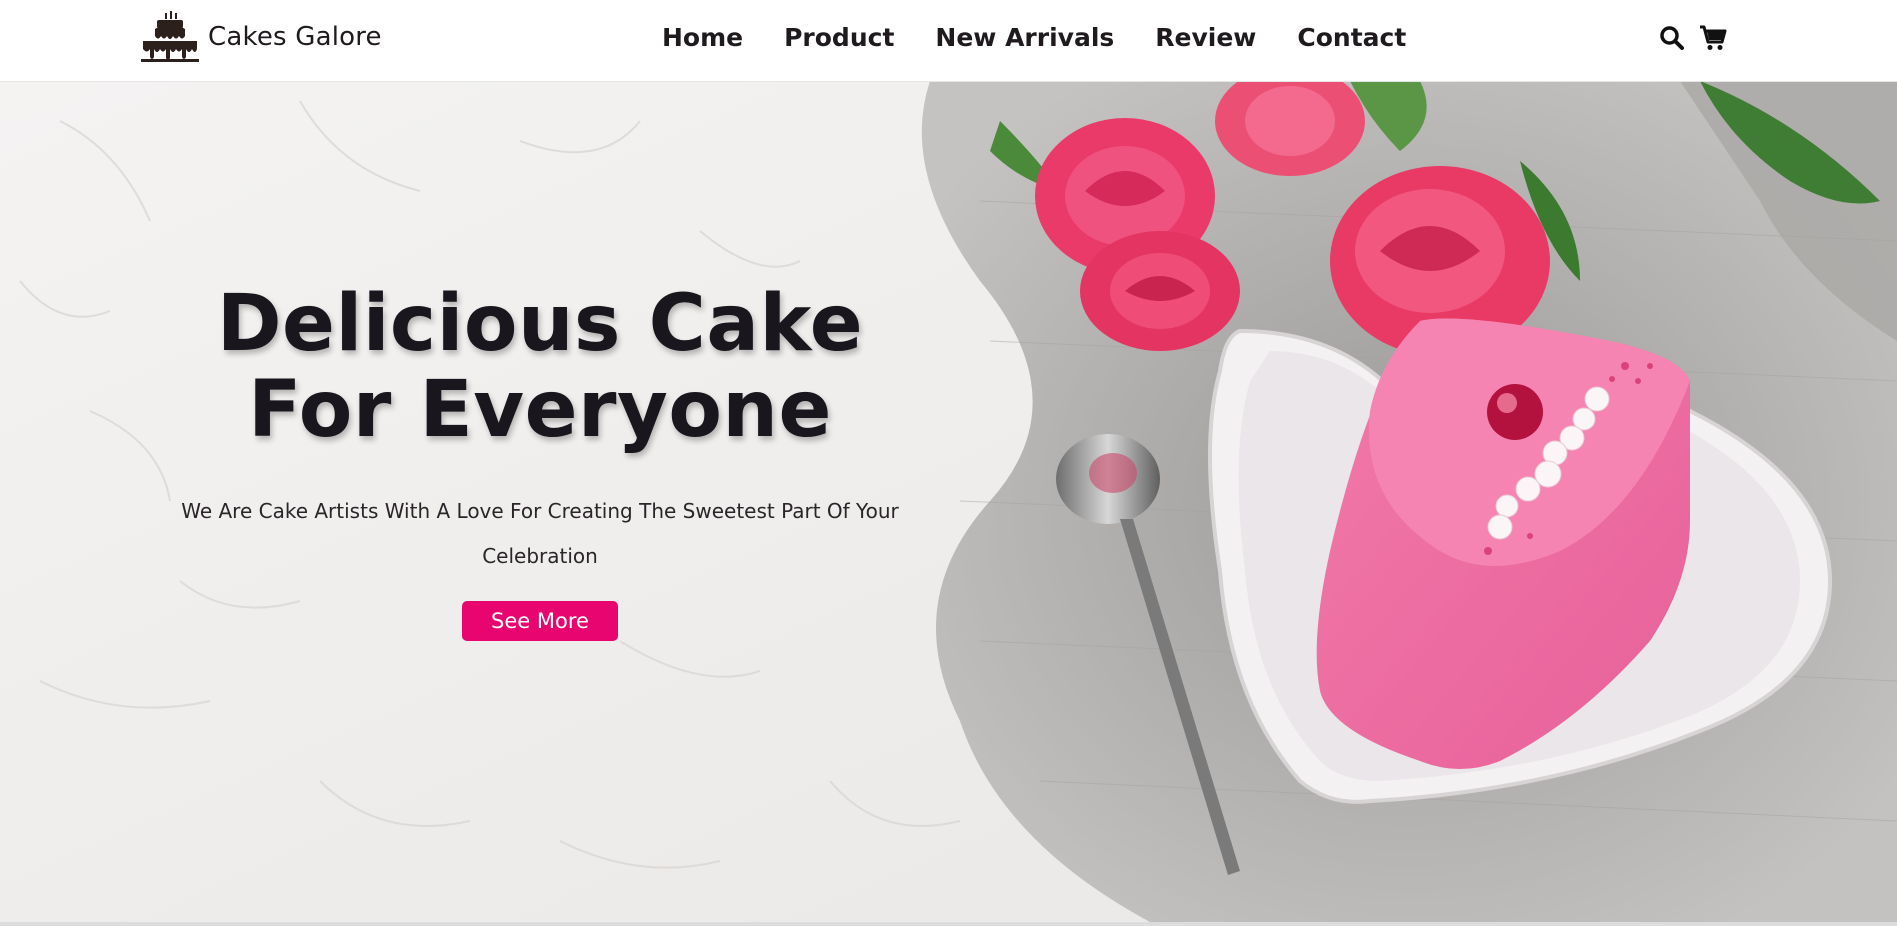  I want to click on cake-icon, so click(170, 36).